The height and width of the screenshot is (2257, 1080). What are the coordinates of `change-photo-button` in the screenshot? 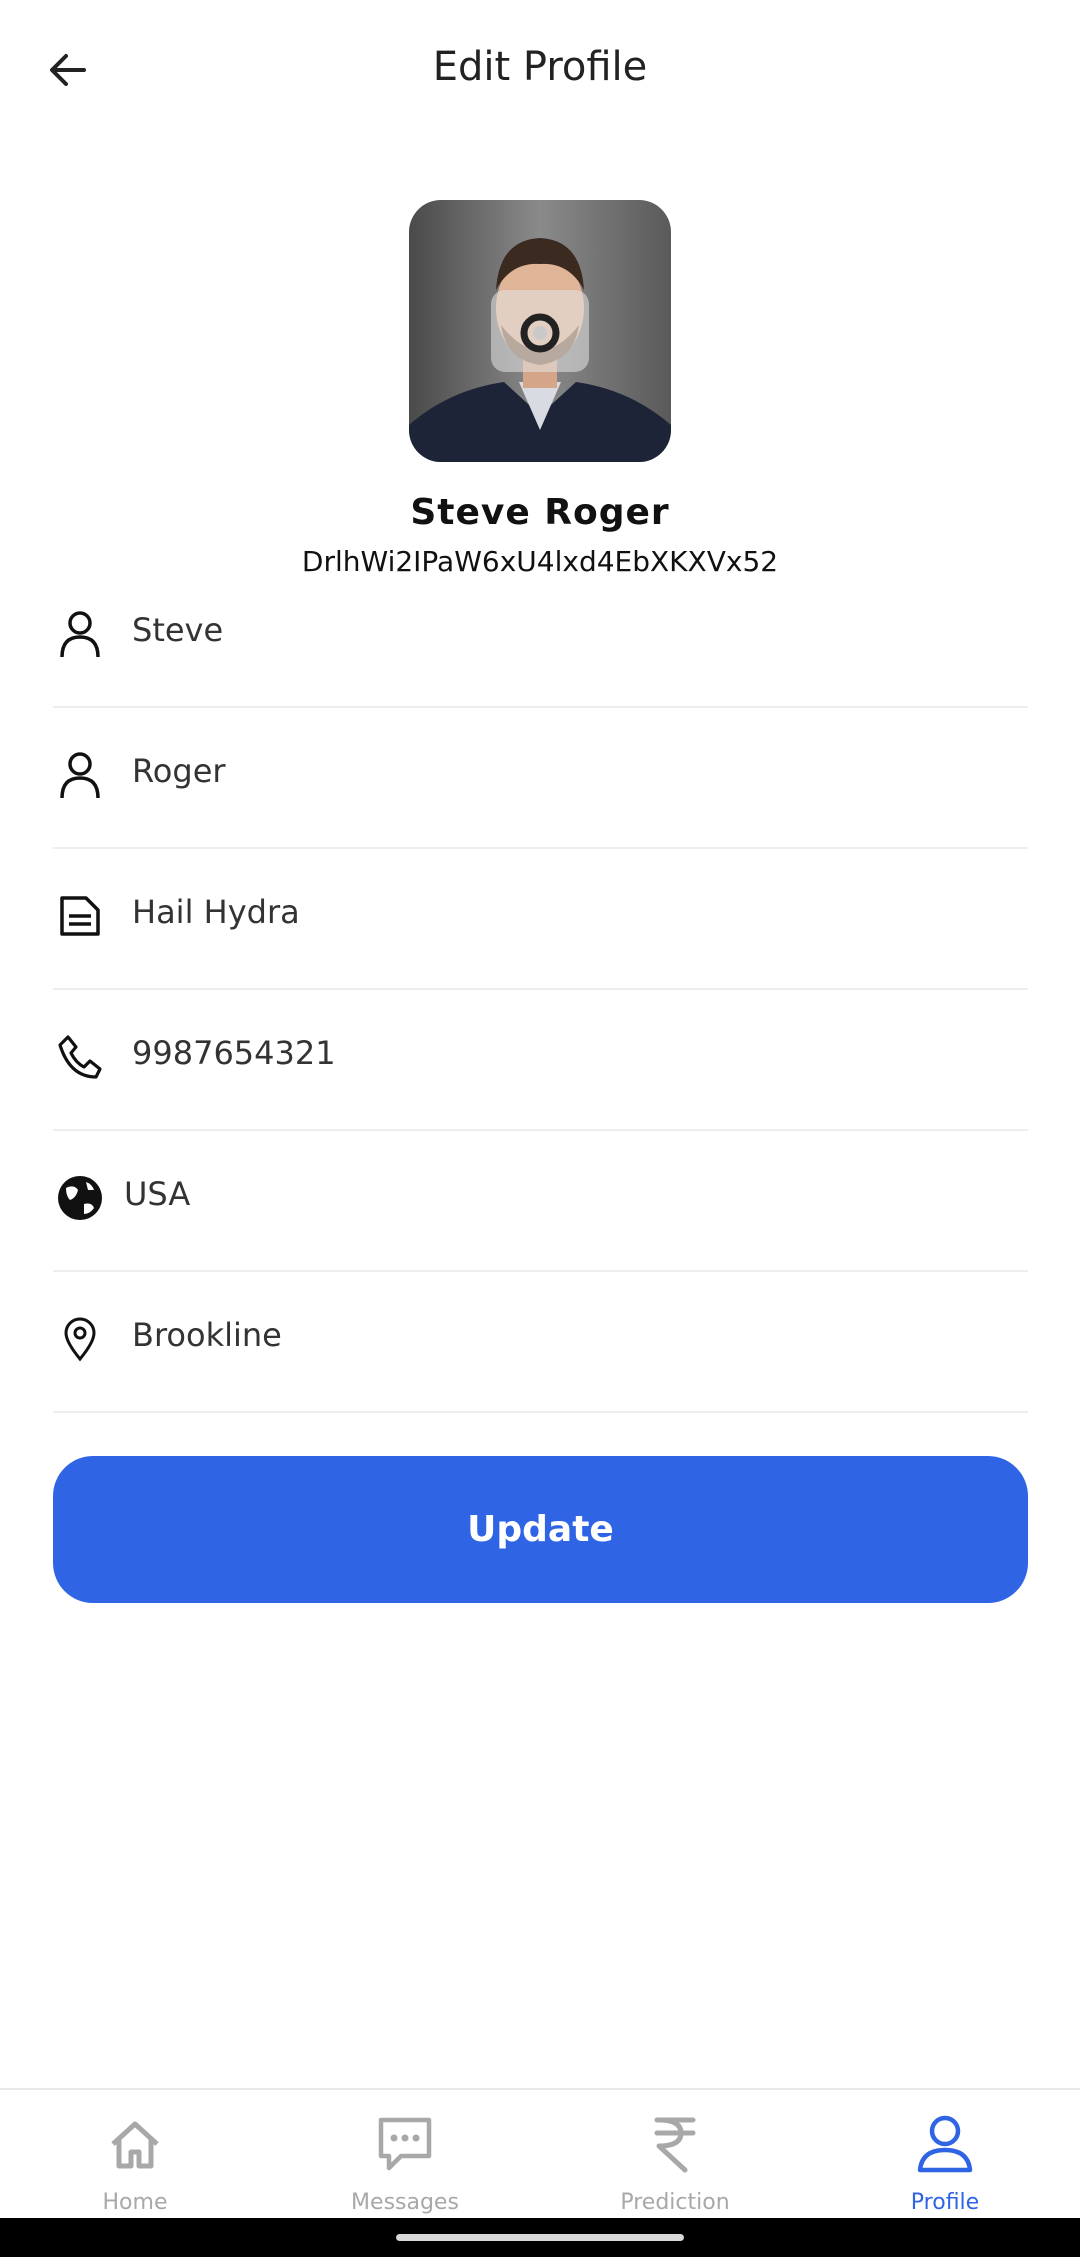 It's located at (540, 331).